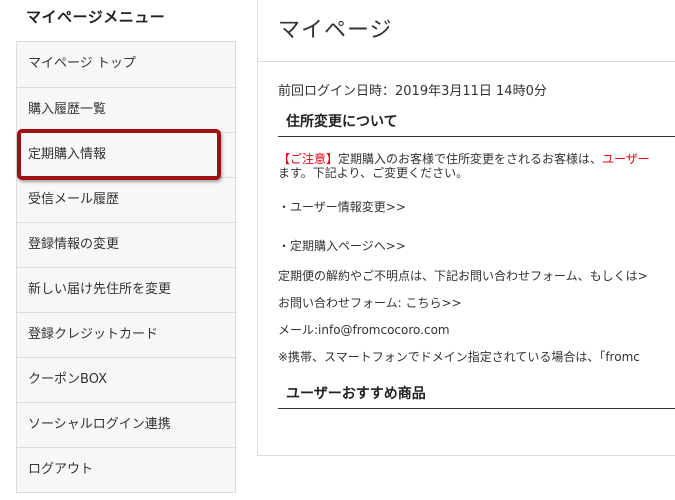  I want to click on contact-email: メール:info@fromcocoro.com, so click(476, 329).